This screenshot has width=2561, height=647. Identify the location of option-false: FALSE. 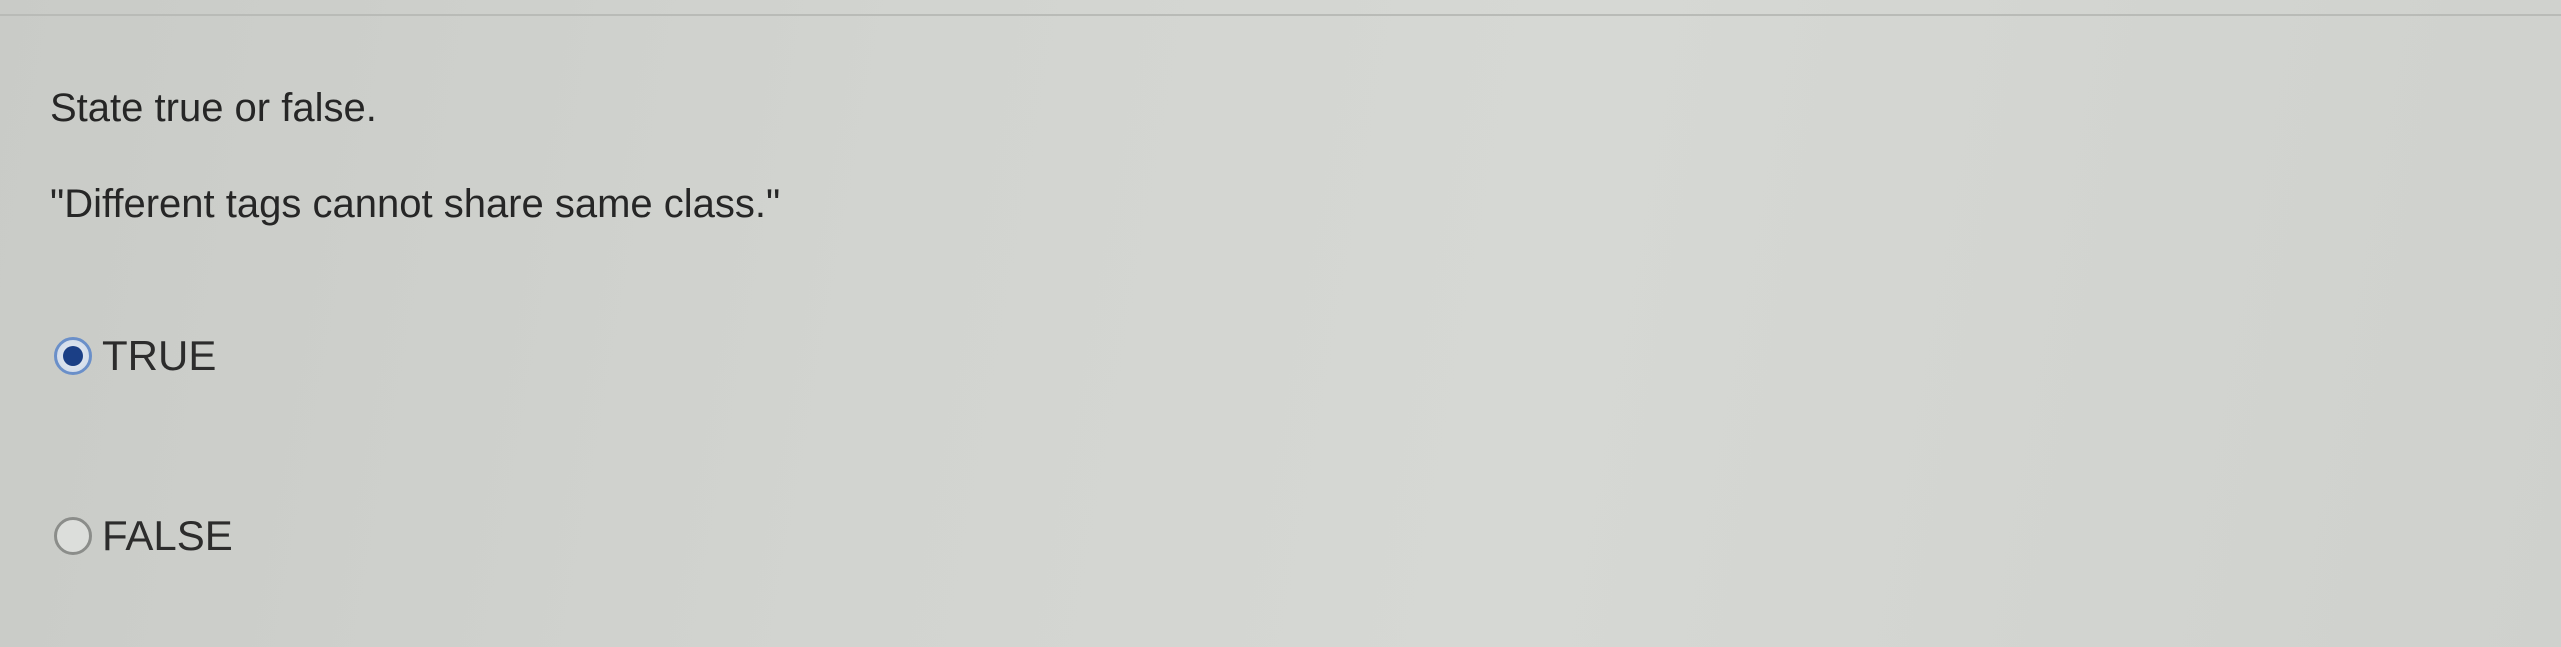
(143, 536).